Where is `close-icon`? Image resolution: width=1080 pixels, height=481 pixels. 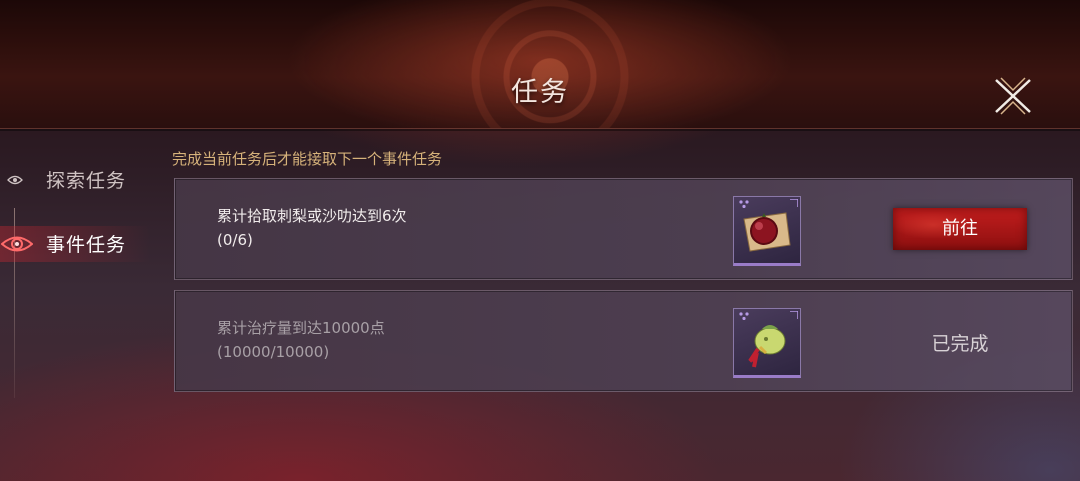
close-icon is located at coordinates (1013, 96).